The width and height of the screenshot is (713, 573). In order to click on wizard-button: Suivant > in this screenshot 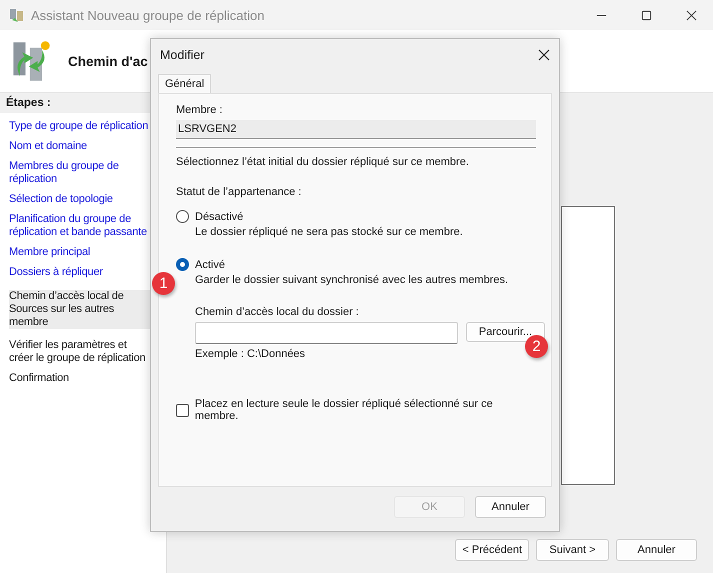, I will do `click(572, 550)`.